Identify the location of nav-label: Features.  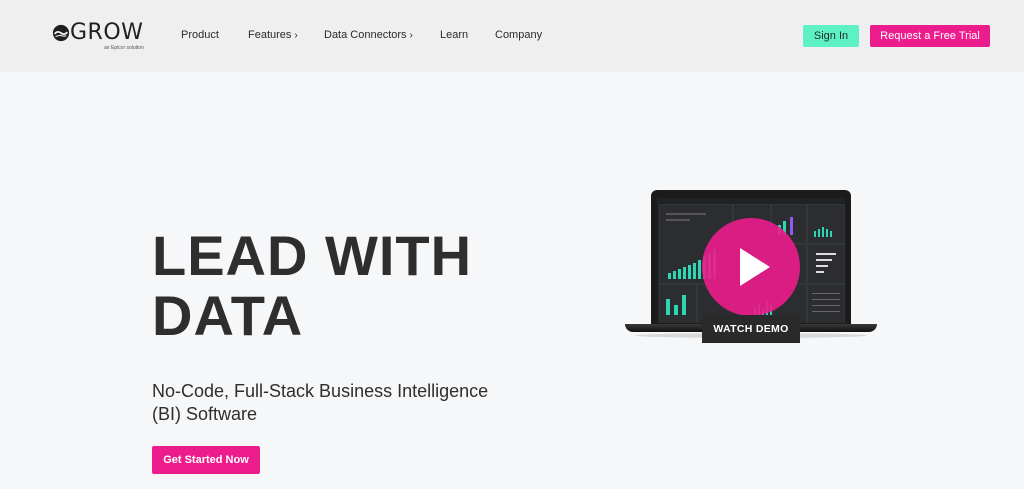
(270, 35).